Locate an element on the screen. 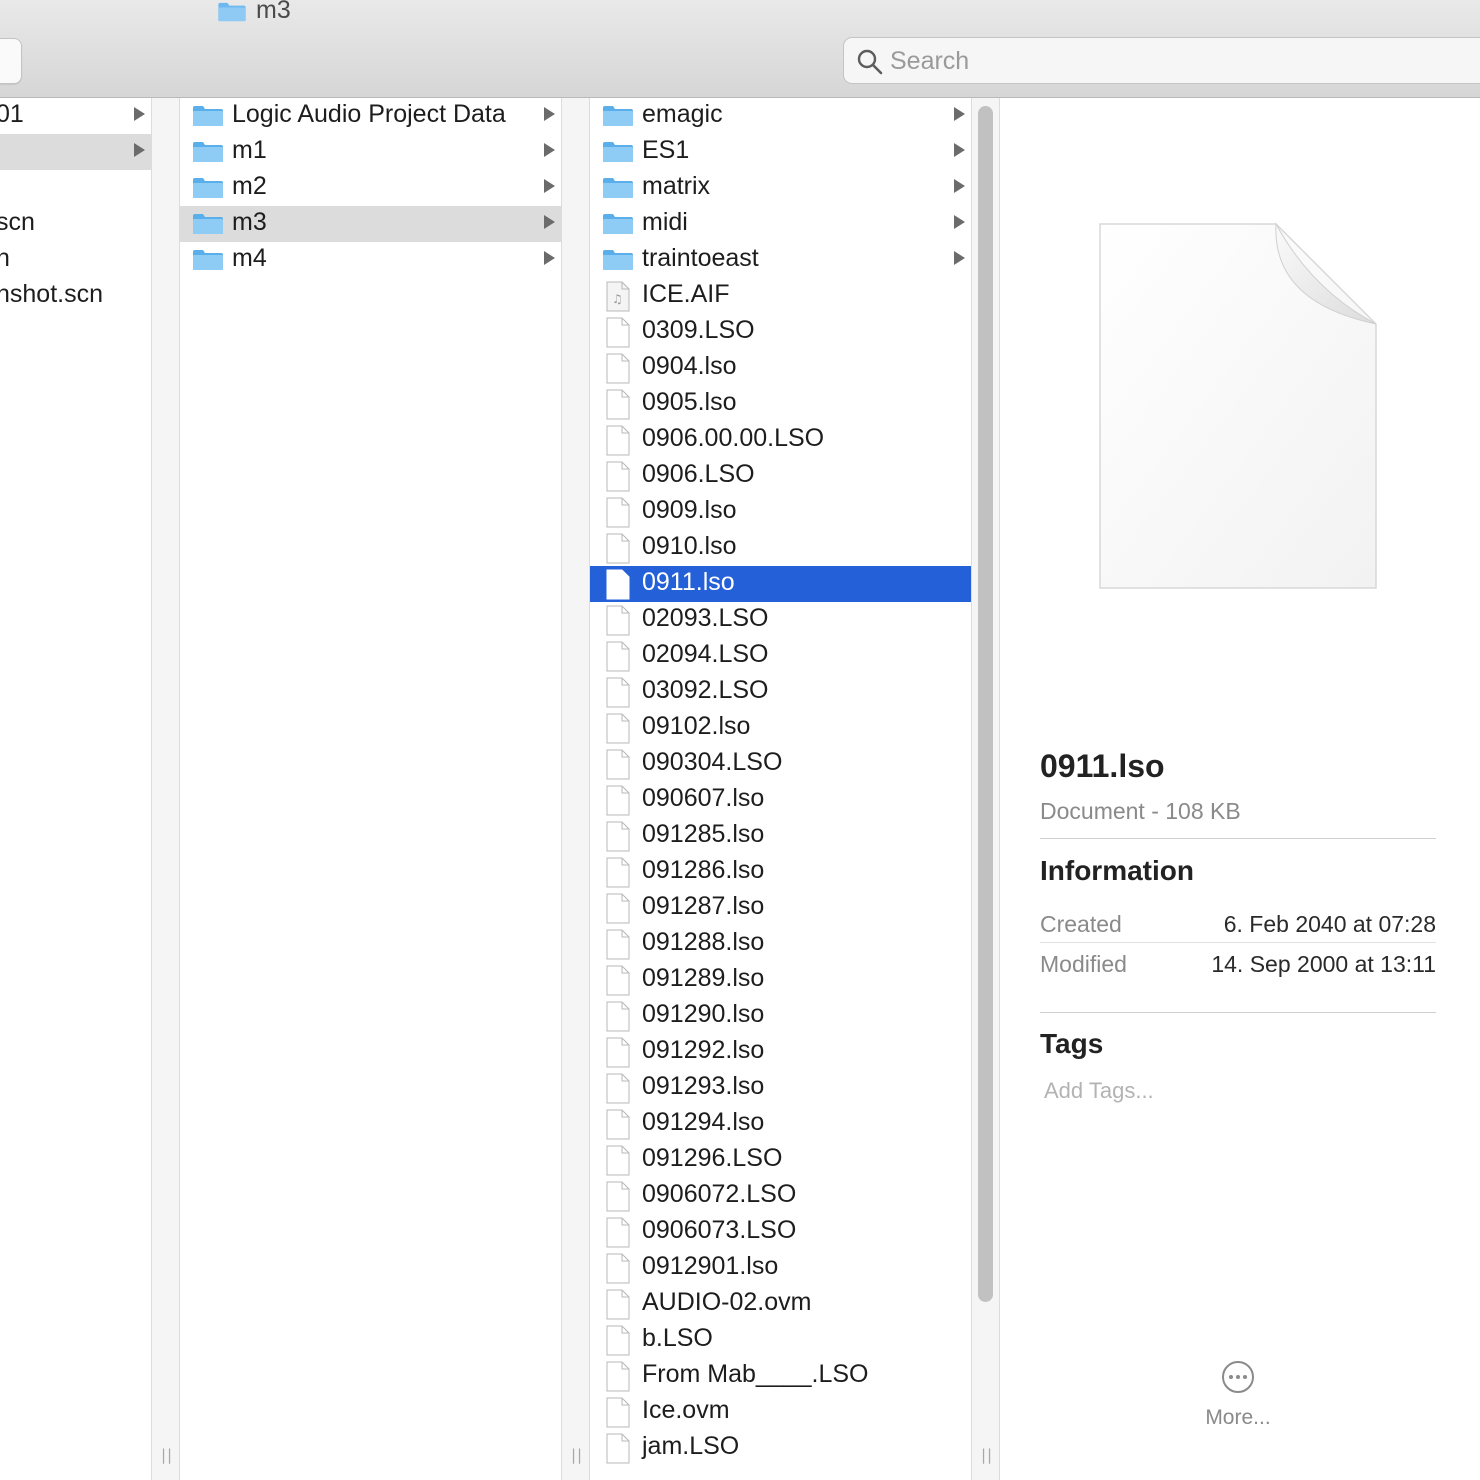 Image resolution: width=1480 pixels, height=1480 pixels. file-row: 091288.lso is located at coordinates (780, 944).